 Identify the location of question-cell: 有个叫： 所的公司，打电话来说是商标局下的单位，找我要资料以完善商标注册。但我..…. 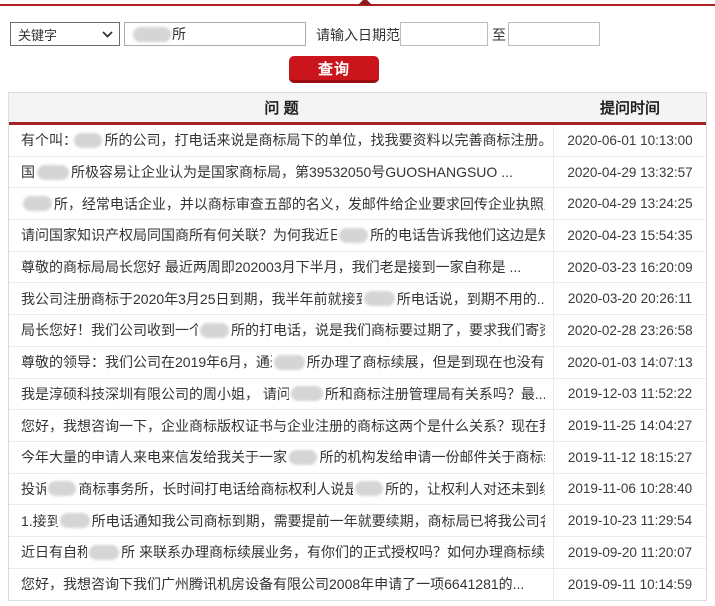
(281, 140).